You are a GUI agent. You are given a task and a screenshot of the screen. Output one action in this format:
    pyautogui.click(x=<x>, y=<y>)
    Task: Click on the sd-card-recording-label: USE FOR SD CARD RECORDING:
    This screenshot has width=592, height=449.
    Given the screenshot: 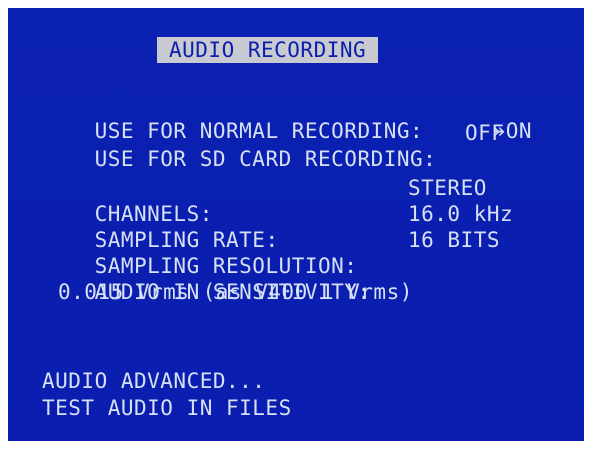 What is the action you would take?
    pyautogui.click(x=265, y=159)
    